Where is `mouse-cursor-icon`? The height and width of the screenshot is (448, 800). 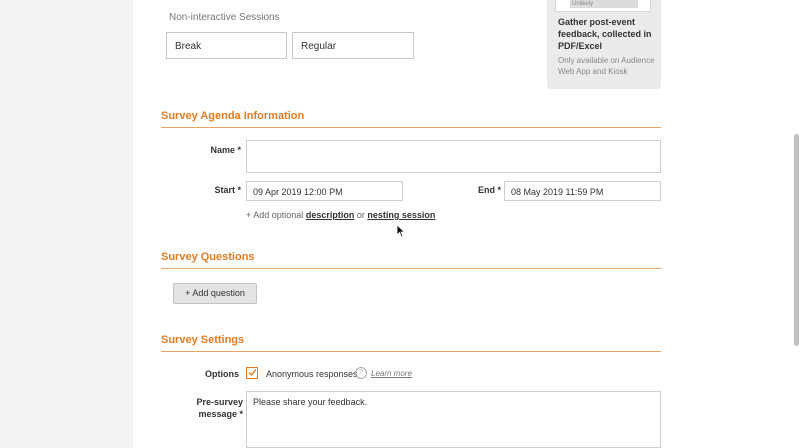
mouse-cursor-icon is located at coordinates (401, 231).